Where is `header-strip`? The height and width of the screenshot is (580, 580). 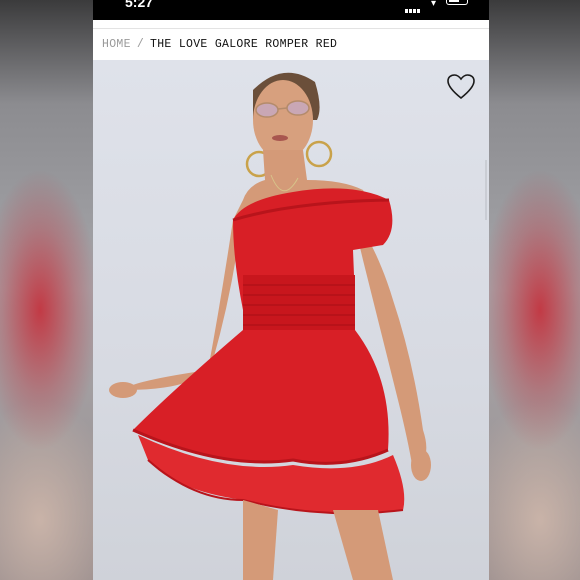
header-strip is located at coordinates (291, 24).